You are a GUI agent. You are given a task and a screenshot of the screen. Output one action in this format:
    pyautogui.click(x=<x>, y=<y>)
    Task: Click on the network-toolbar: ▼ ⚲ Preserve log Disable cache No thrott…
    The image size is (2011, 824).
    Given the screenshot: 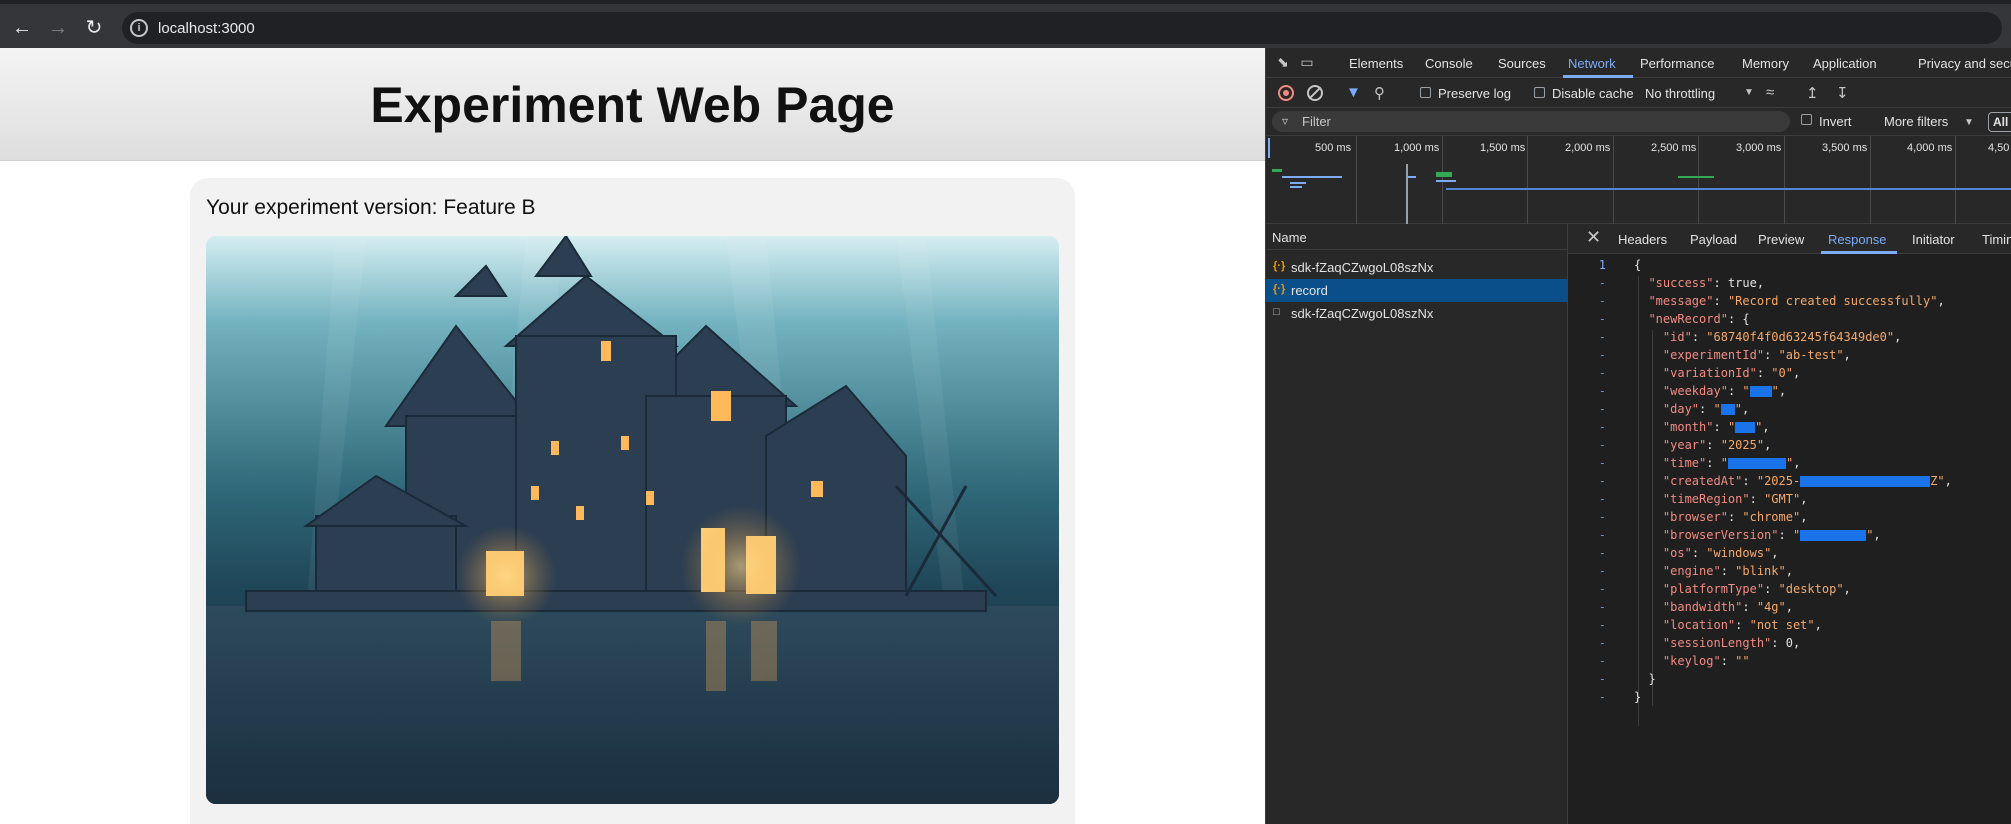 What is the action you would take?
    pyautogui.click(x=1638, y=93)
    